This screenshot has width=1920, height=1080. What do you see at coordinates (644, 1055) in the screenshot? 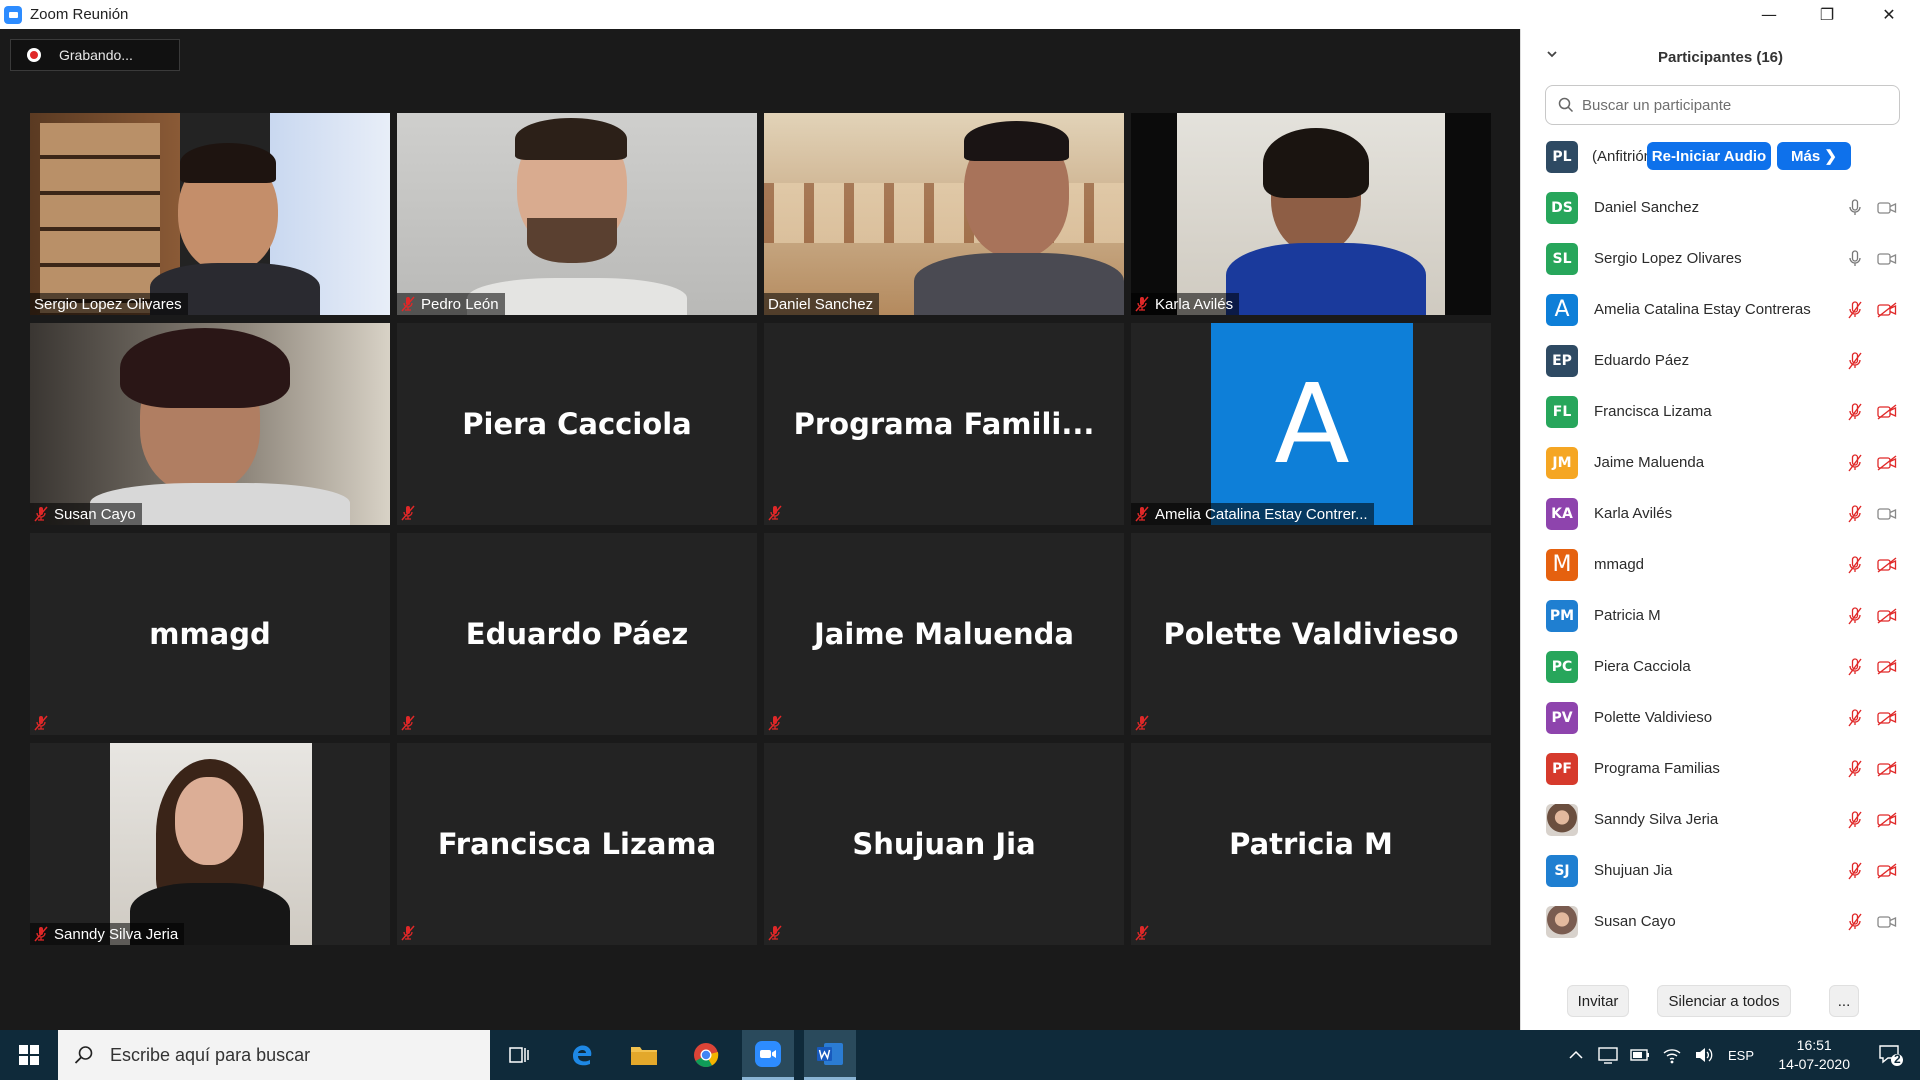
I see `file-explorer-taskbar-button` at bounding box center [644, 1055].